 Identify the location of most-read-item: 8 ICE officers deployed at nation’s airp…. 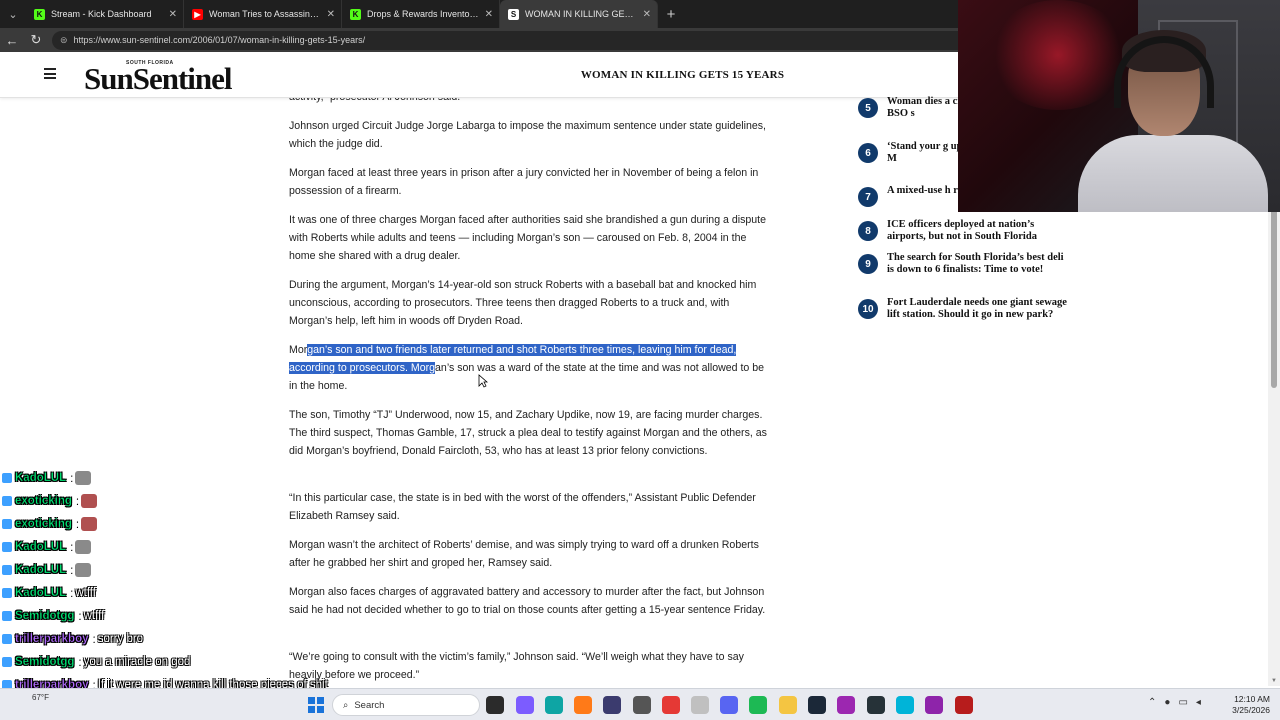
(963, 230).